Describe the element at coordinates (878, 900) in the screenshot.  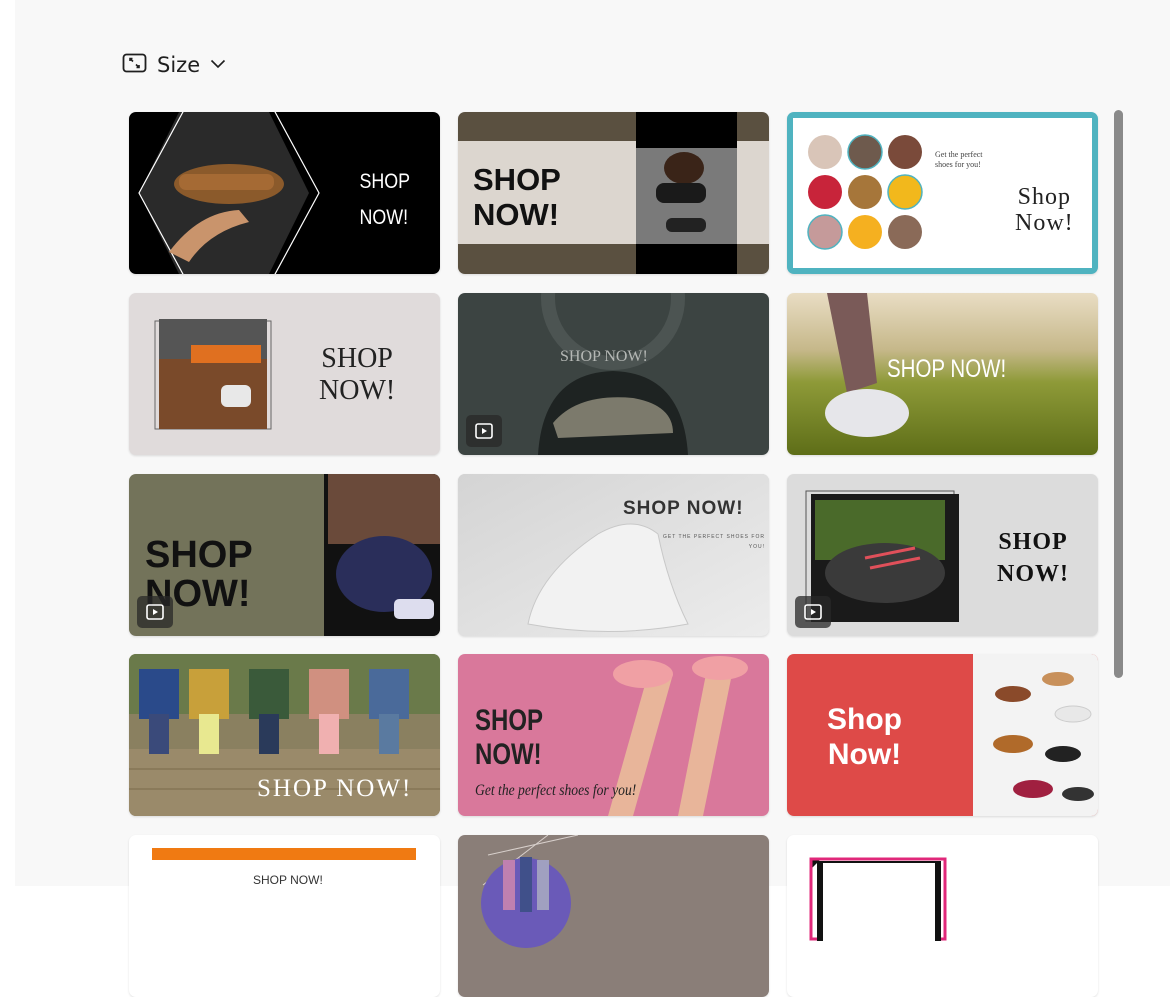
I see `framed-photo-image` at that location.